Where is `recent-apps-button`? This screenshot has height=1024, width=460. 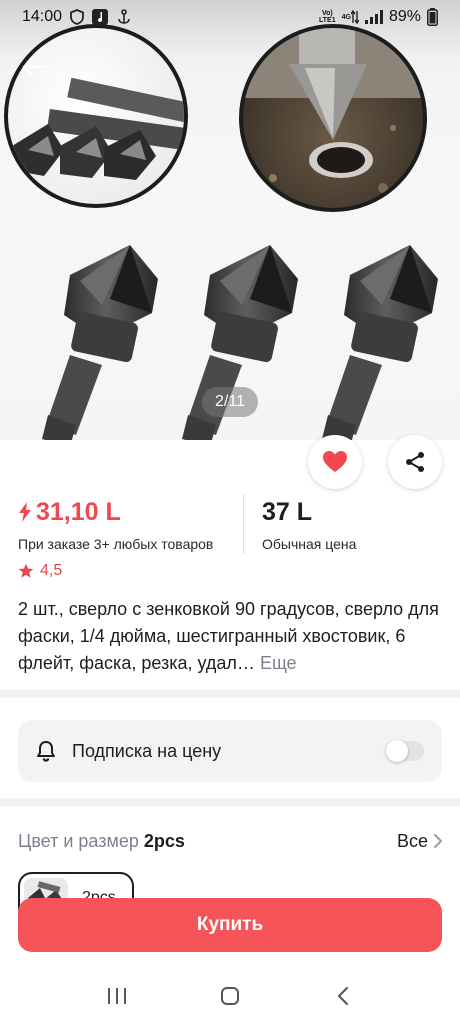 recent-apps-button is located at coordinates (117, 996).